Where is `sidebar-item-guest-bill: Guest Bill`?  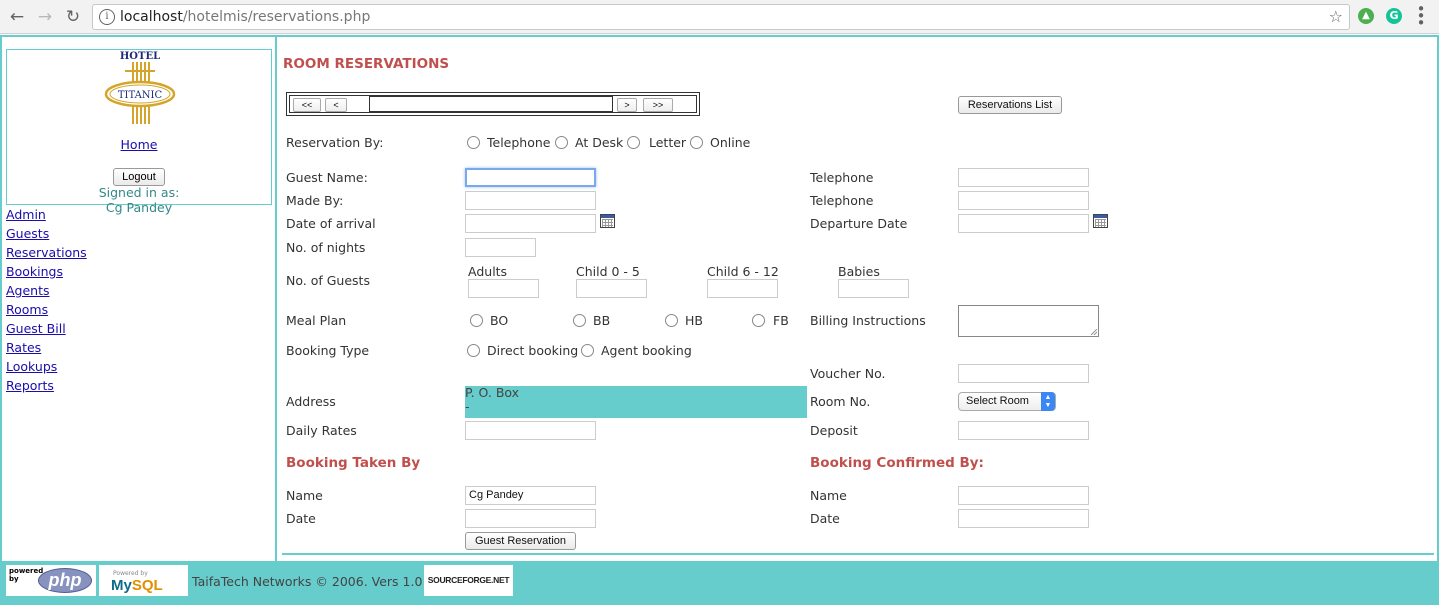
sidebar-item-guest-bill: Guest Bill is located at coordinates (46, 330).